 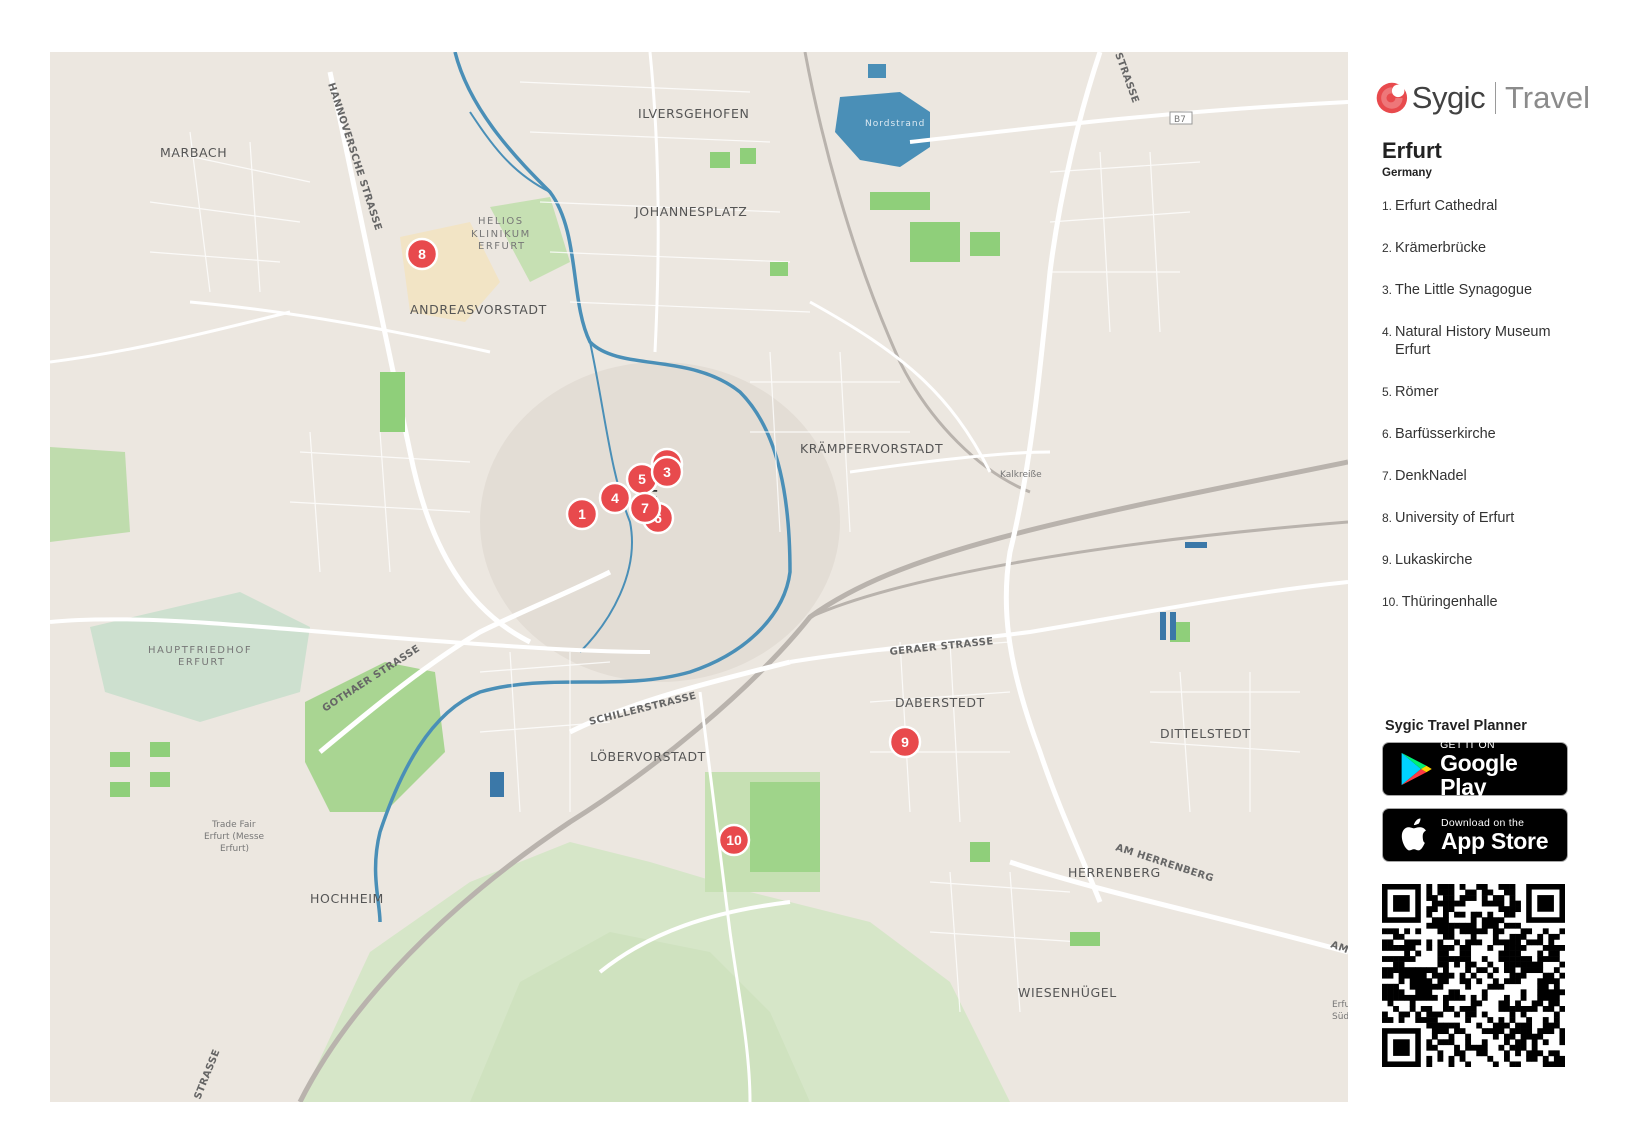 I want to click on sygic-logo-icon, so click(x=1392, y=98).